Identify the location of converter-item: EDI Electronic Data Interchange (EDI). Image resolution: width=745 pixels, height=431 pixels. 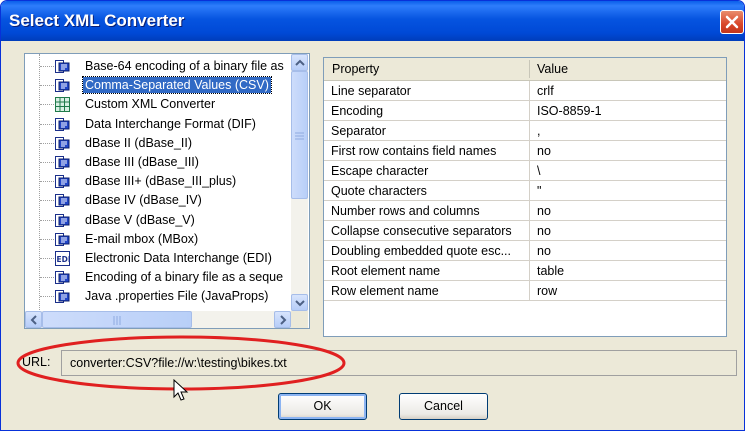
(157, 258).